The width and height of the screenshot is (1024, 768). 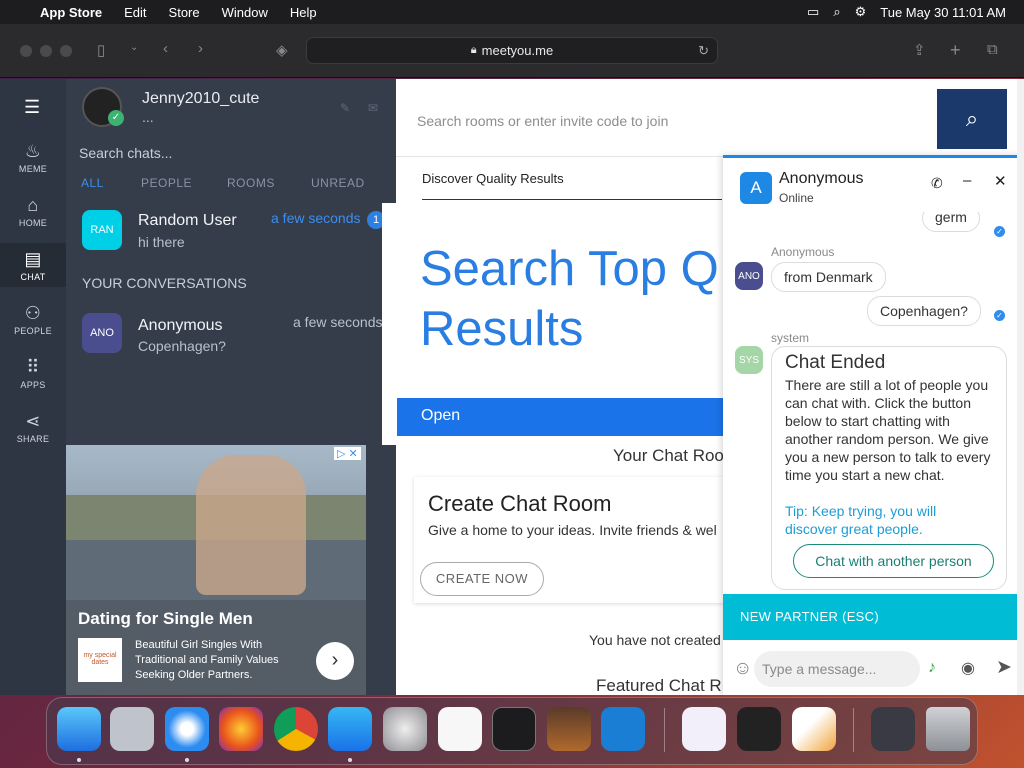 I want to click on open-button: Open, so click(x=562, y=417).